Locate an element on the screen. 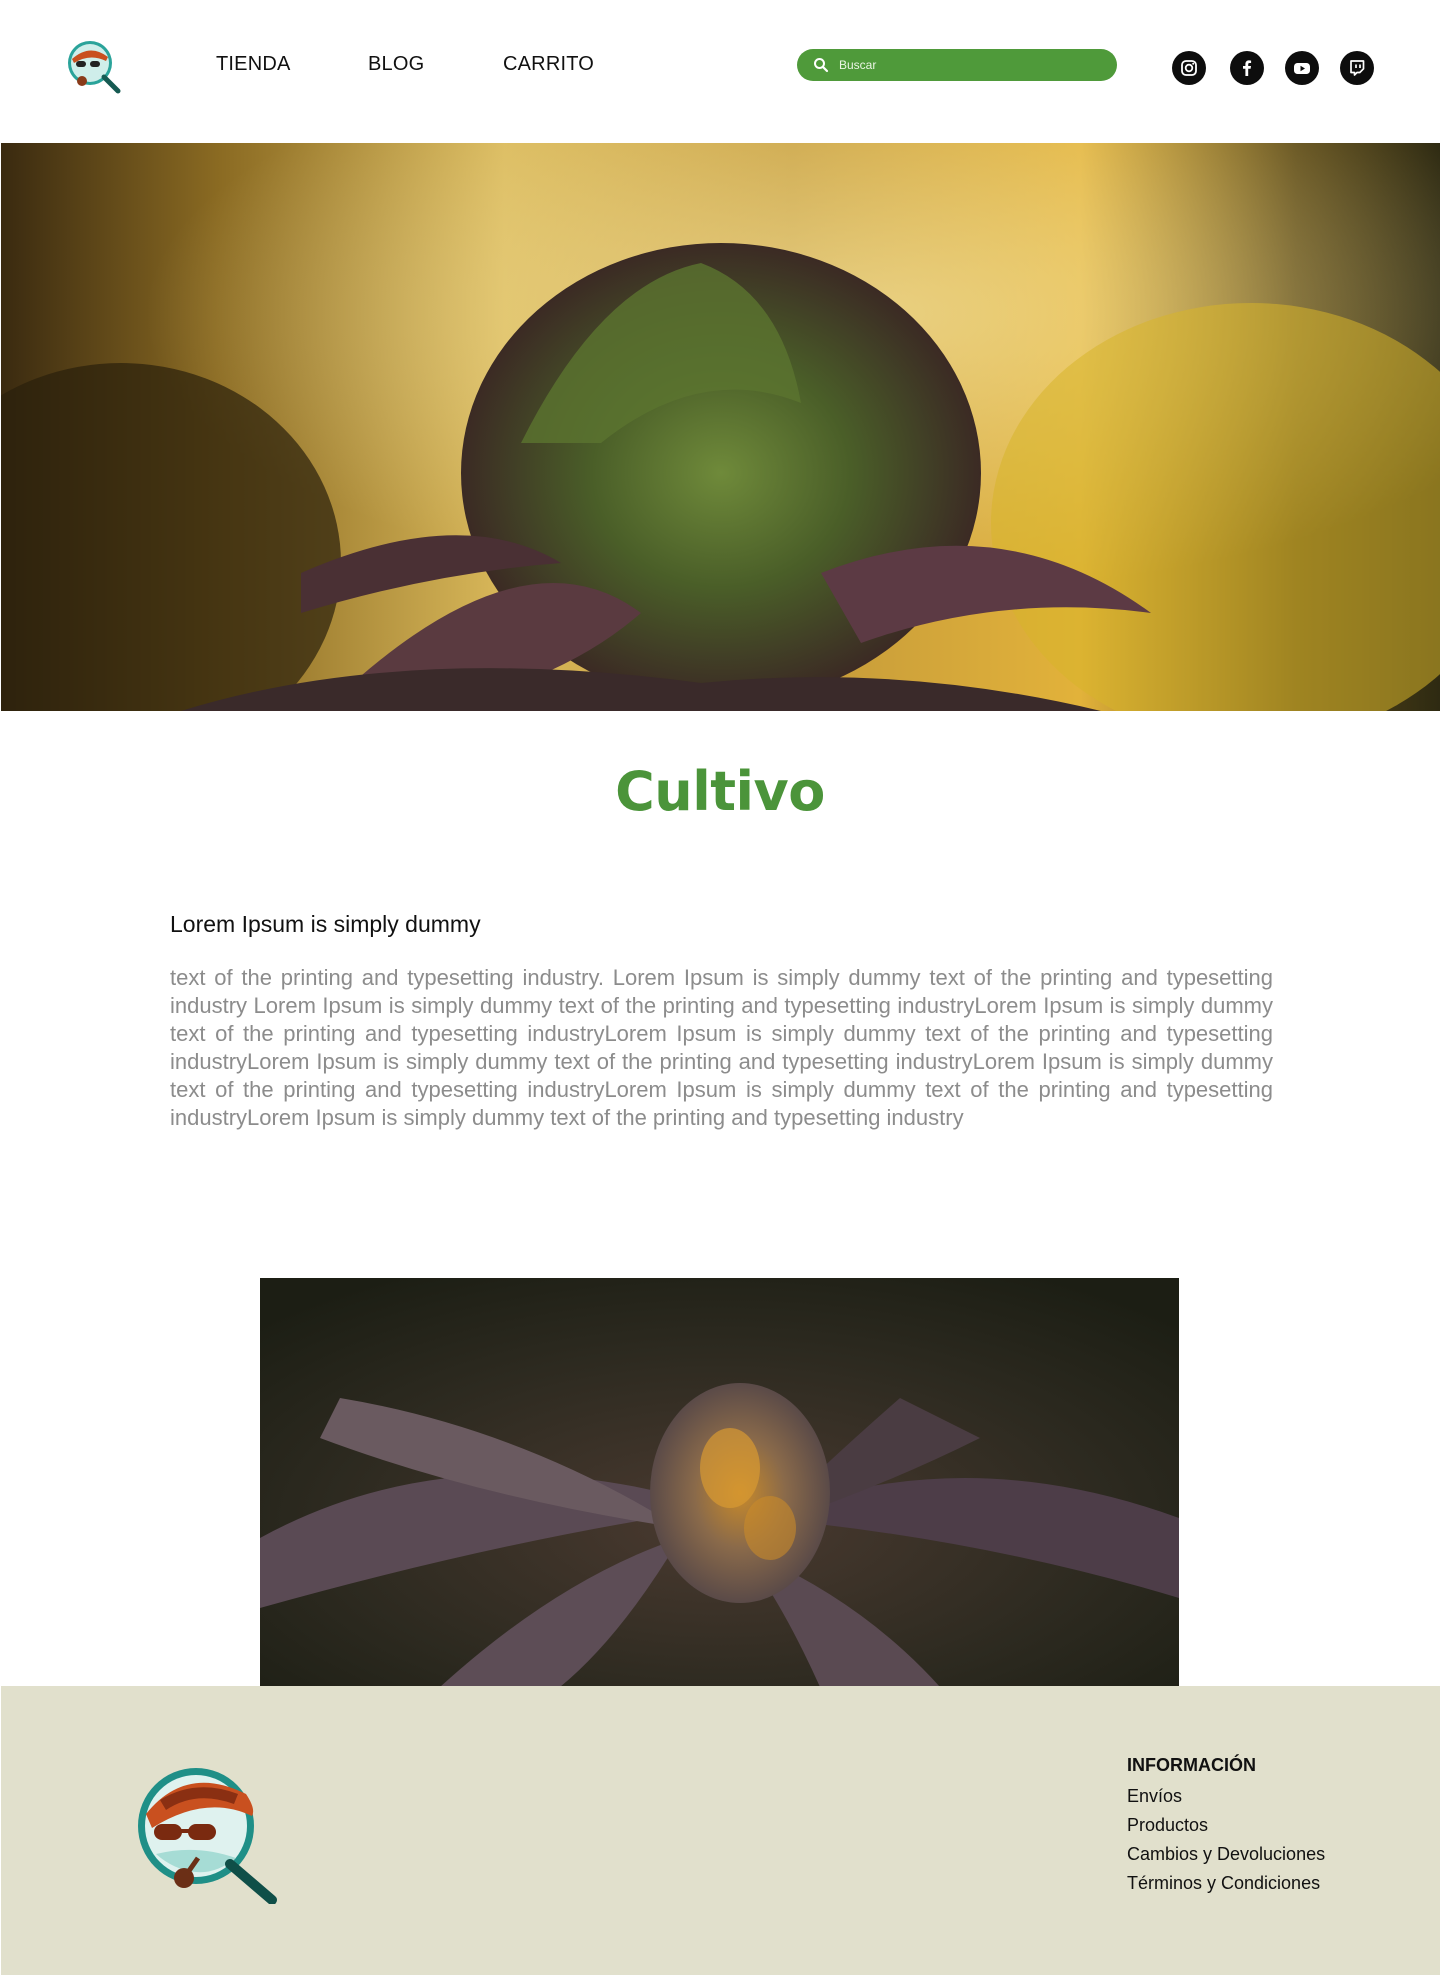  footer-link-productos: Productos is located at coordinates (1226, 1825).